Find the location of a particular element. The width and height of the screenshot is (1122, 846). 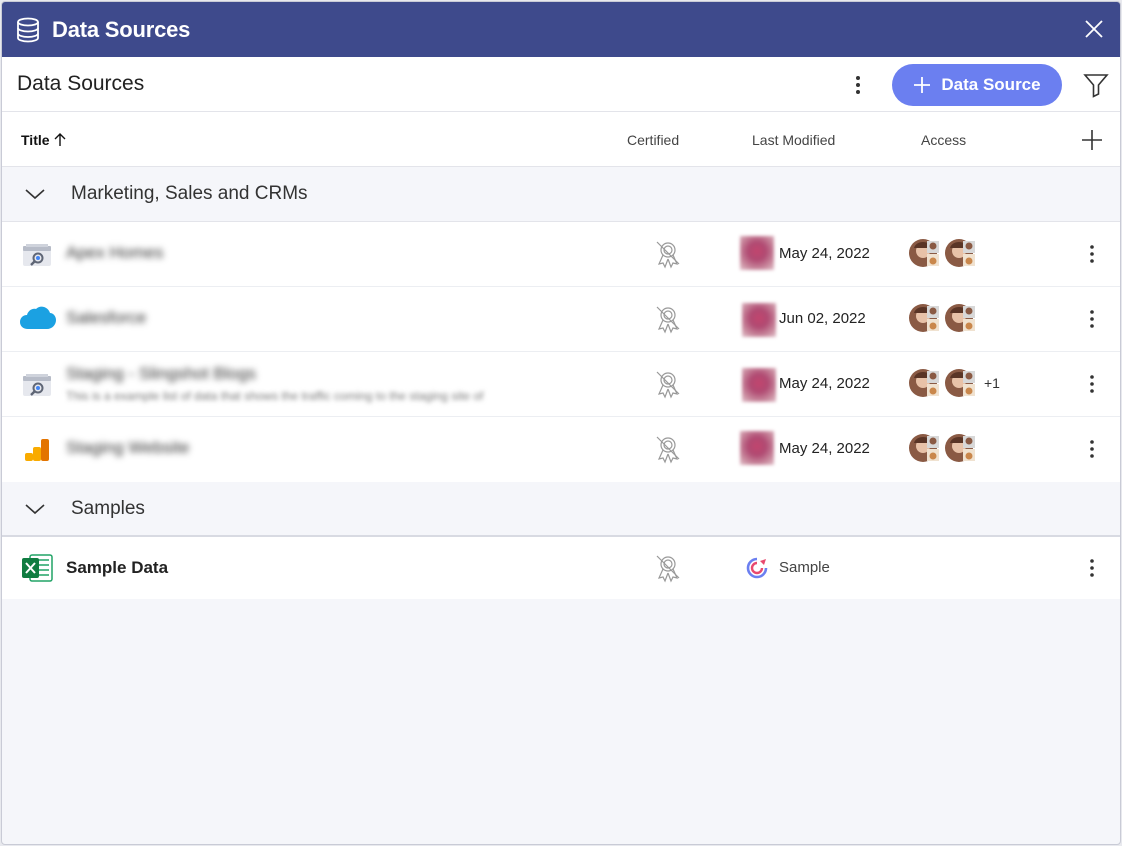

table-row: Apex Homes May 24, 2022 is located at coordinates (561, 254).